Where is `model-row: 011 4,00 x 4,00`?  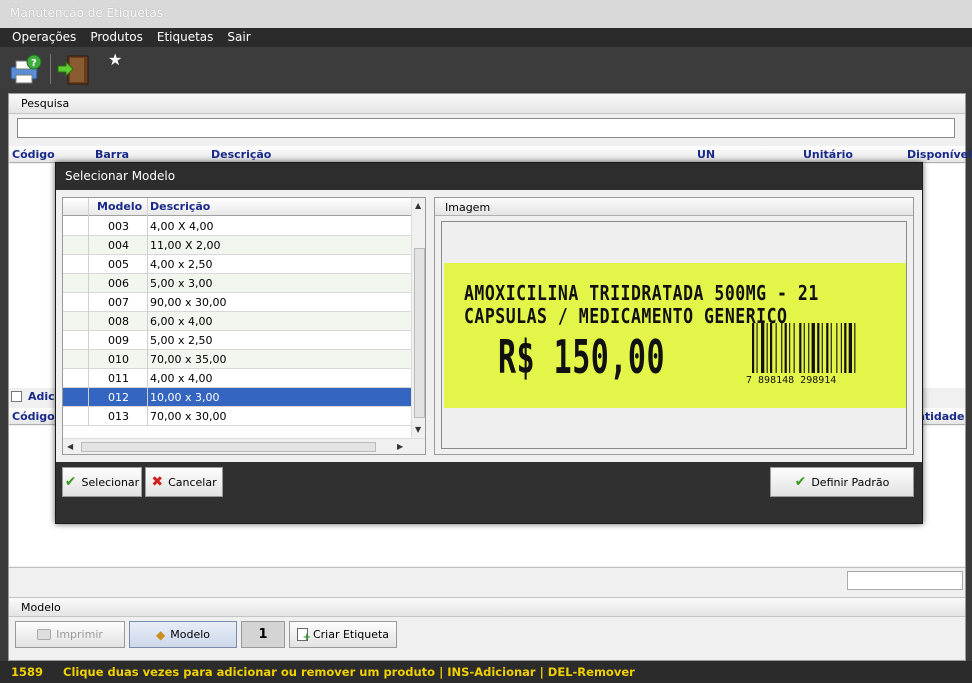
model-row: 011 4,00 x 4,00 is located at coordinates (237, 378).